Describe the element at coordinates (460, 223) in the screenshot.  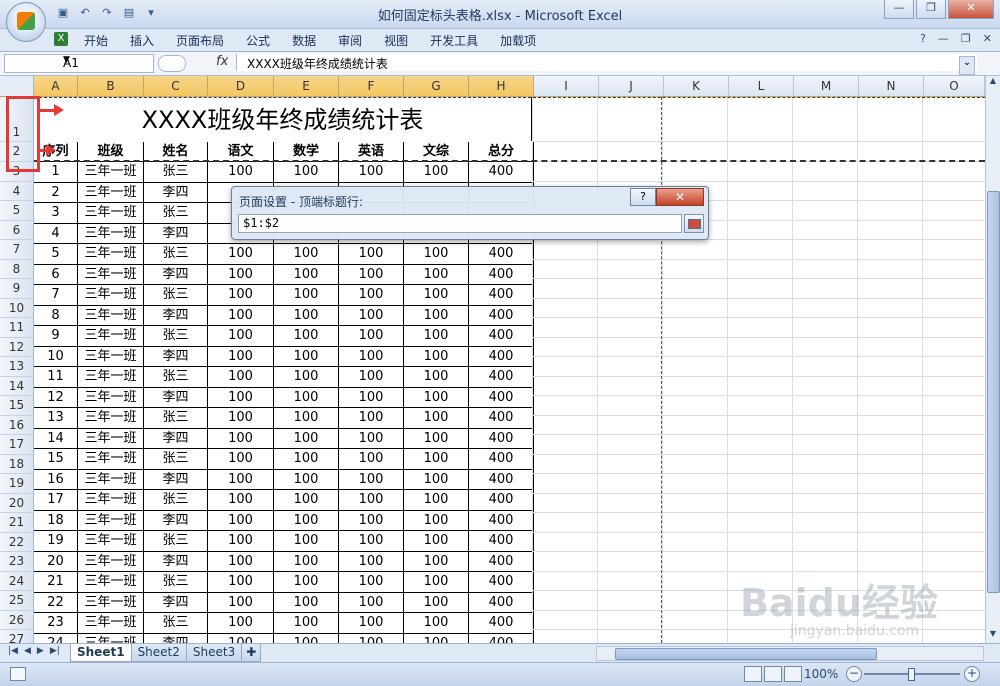
I see `print-titles-rows-input: $1:$2` at that location.